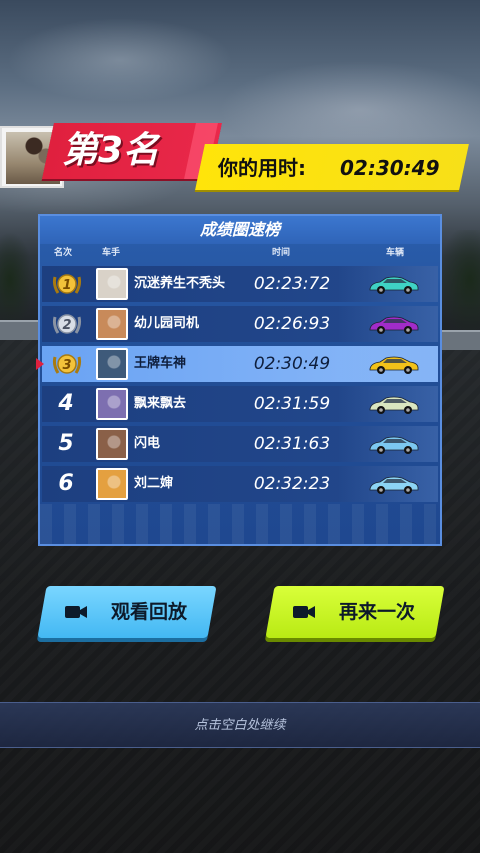 The image size is (480, 853). Describe the element at coordinates (237, 364) in the screenshot. I see `leaderboard-row: 3 王牌车神 02:30:49` at that location.